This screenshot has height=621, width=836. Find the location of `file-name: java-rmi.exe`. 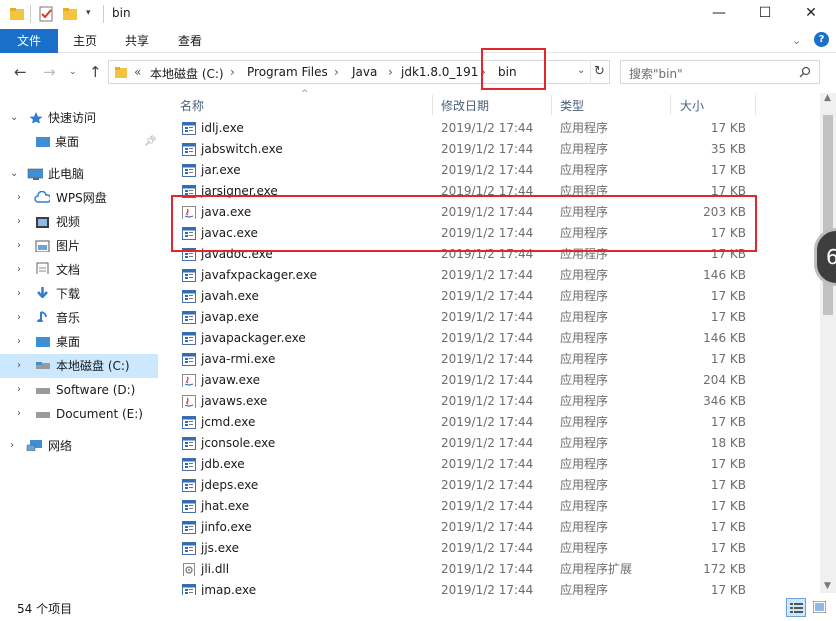

file-name: java-rmi.exe is located at coordinates (238, 359).